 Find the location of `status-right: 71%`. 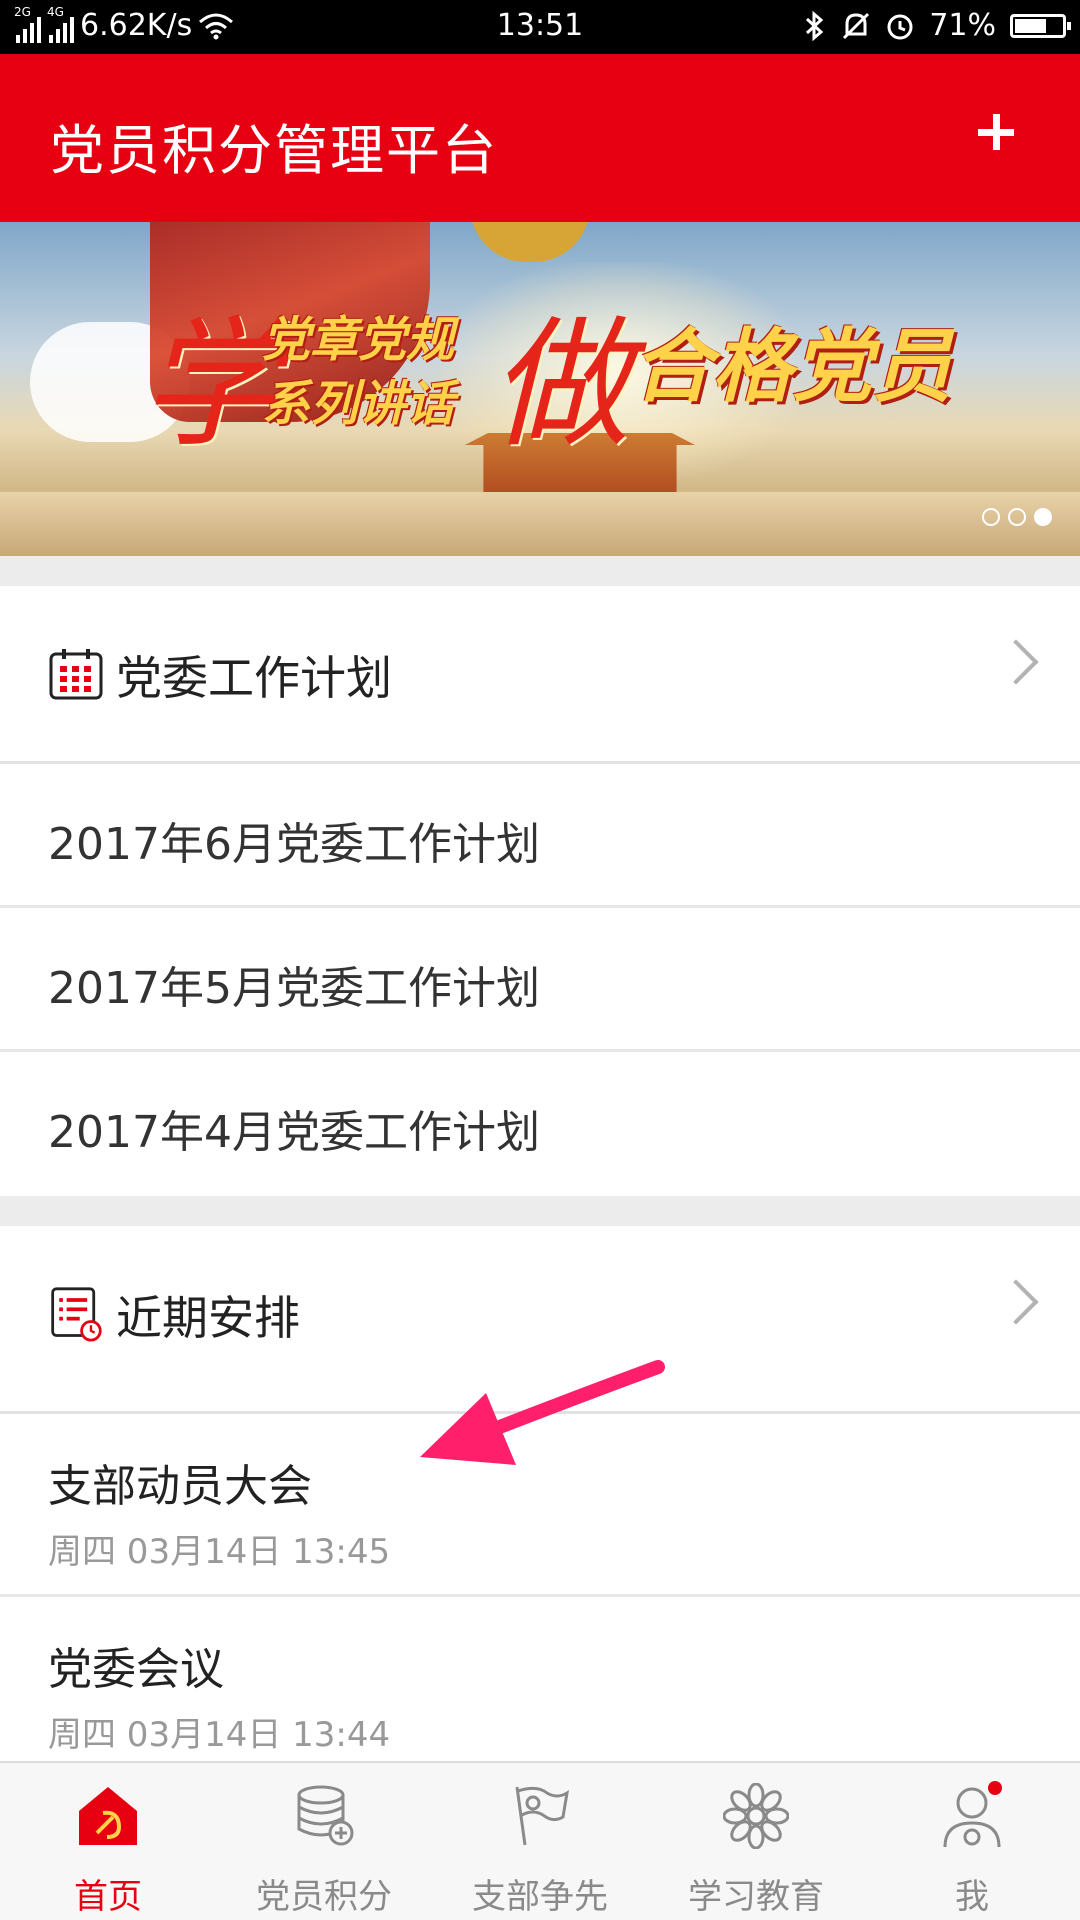

status-right: 71% is located at coordinates (936, 25).